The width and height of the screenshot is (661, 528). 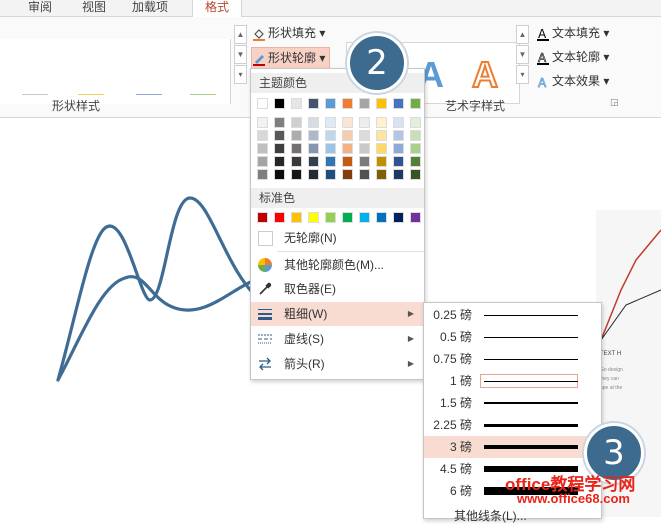 I want to click on tab-view: 视图, so click(x=94, y=8).